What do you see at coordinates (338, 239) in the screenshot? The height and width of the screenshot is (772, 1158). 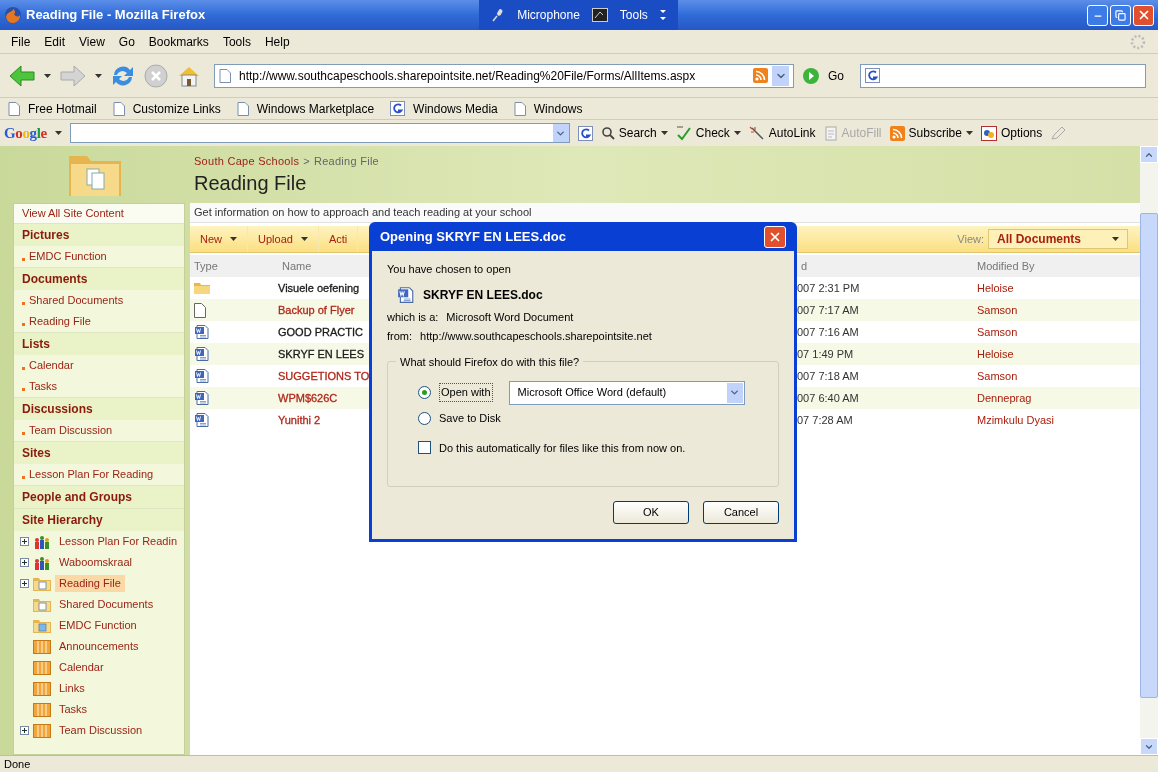 I see `list-toolbar-button: Acti` at bounding box center [338, 239].